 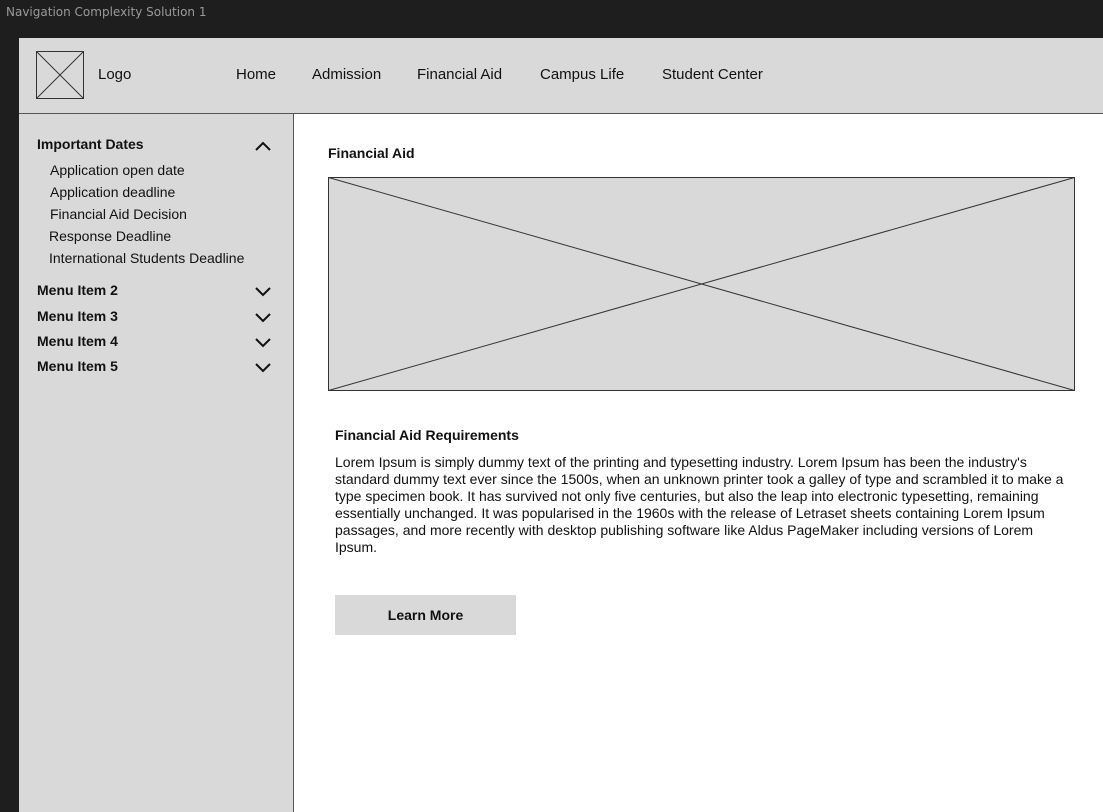 I want to click on sidebar-menu-item-4: Menu Item 4, so click(x=77, y=341).